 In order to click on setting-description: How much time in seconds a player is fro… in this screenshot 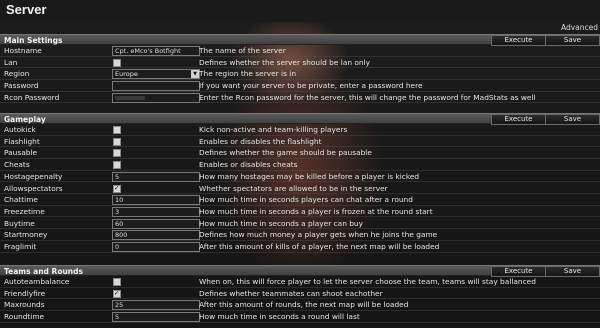, I will do `click(316, 211)`.